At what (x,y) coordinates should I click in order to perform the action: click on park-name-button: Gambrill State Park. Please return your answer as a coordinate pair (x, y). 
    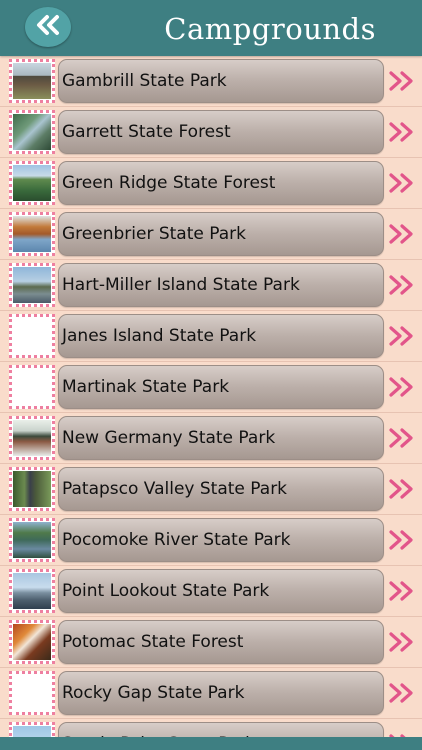
    Looking at the image, I should click on (221, 81).